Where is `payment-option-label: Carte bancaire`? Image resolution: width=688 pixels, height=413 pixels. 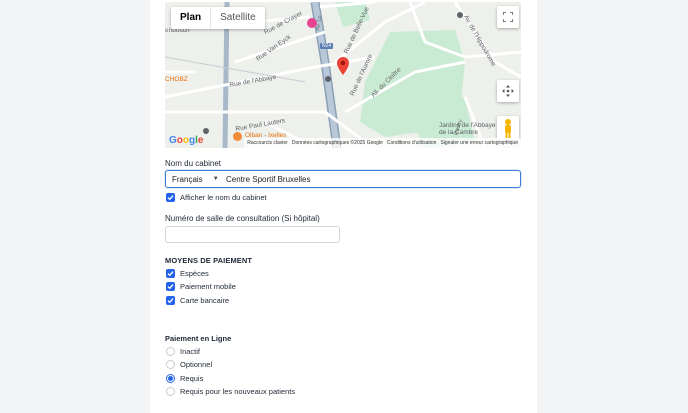 payment-option-label: Carte bancaire is located at coordinates (205, 300).